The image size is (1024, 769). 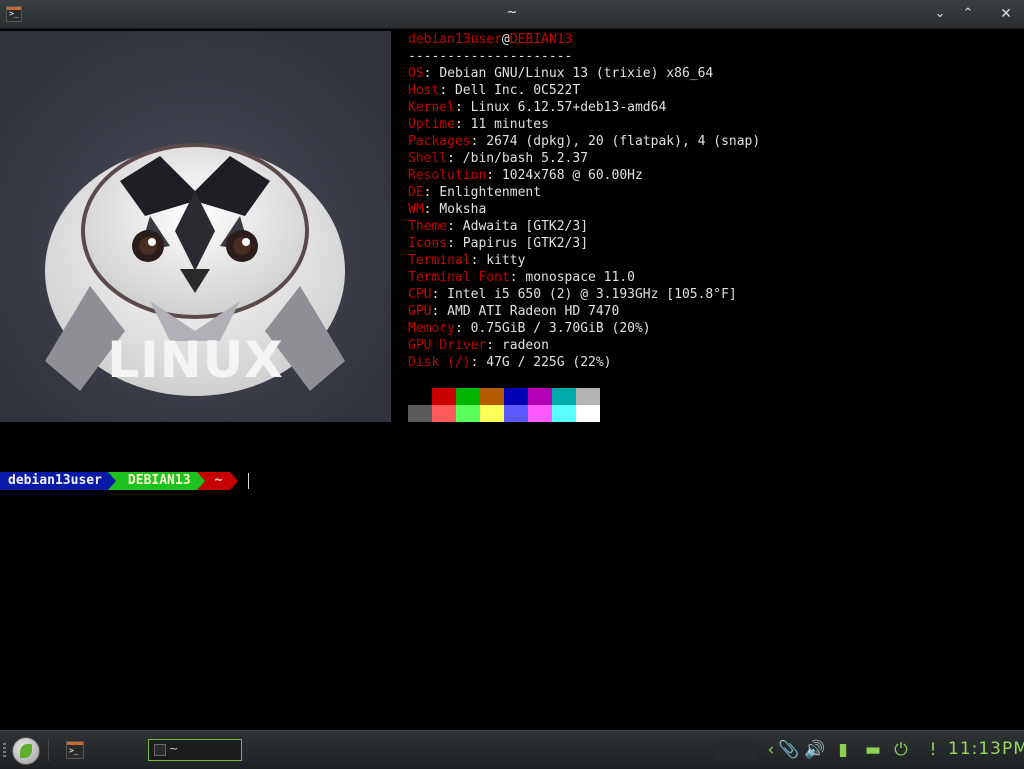 What do you see at coordinates (873, 750) in the screenshot?
I see `network-icon: ▬` at bounding box center [873, 750].